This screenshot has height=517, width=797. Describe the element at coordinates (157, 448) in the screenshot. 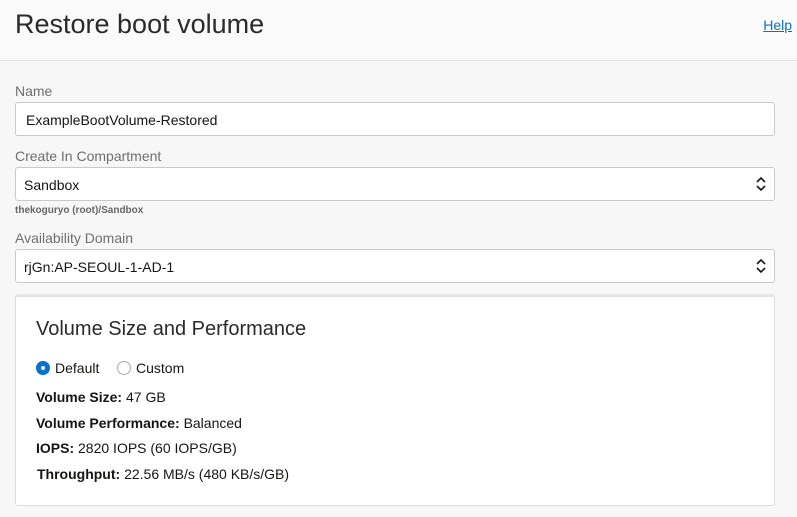

I see `row-value: 2820 IOPS (60 IOPS/GB)` at that location.